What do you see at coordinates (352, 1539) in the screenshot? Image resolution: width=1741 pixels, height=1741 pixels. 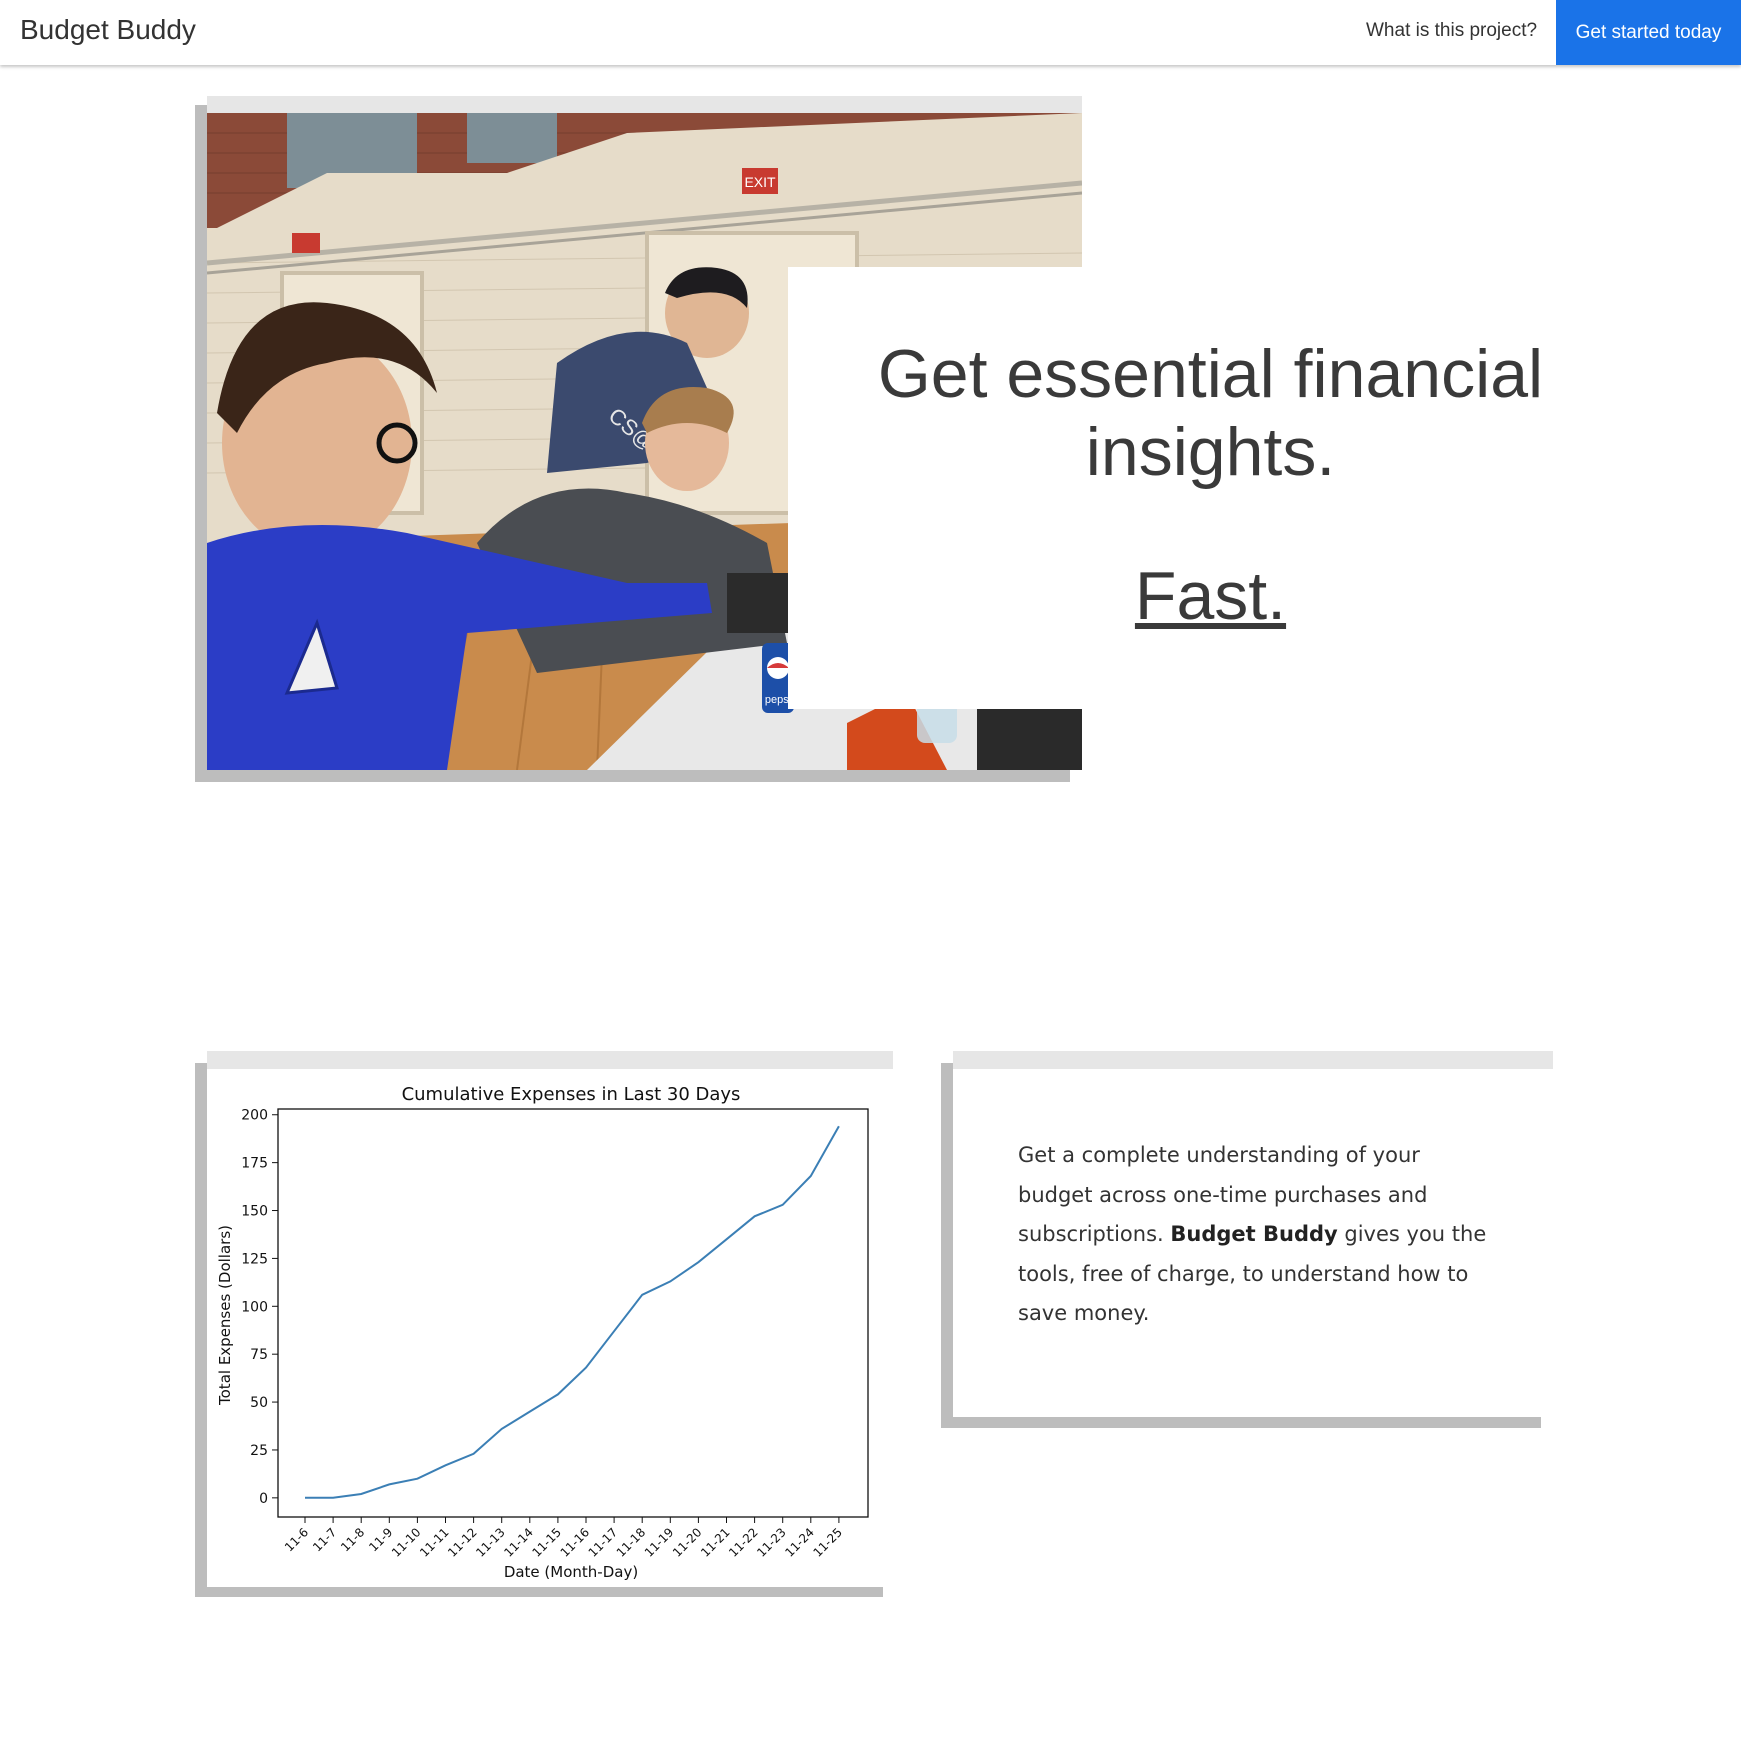 I see `x-tick-label: 11-8` at bounding box center [352, 1539].